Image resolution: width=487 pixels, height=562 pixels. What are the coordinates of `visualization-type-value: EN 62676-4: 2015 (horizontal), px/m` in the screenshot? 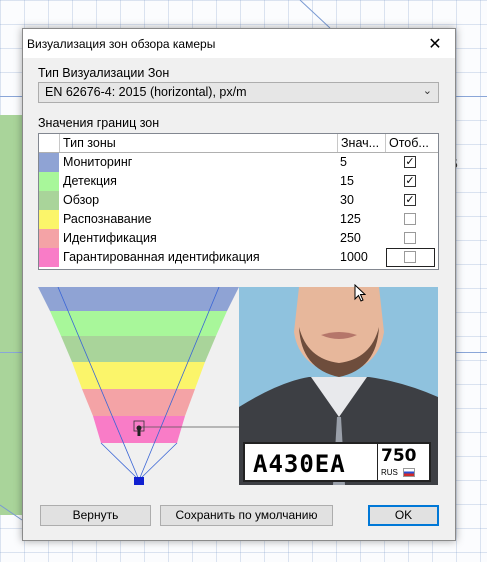 It's located at (146, 92).